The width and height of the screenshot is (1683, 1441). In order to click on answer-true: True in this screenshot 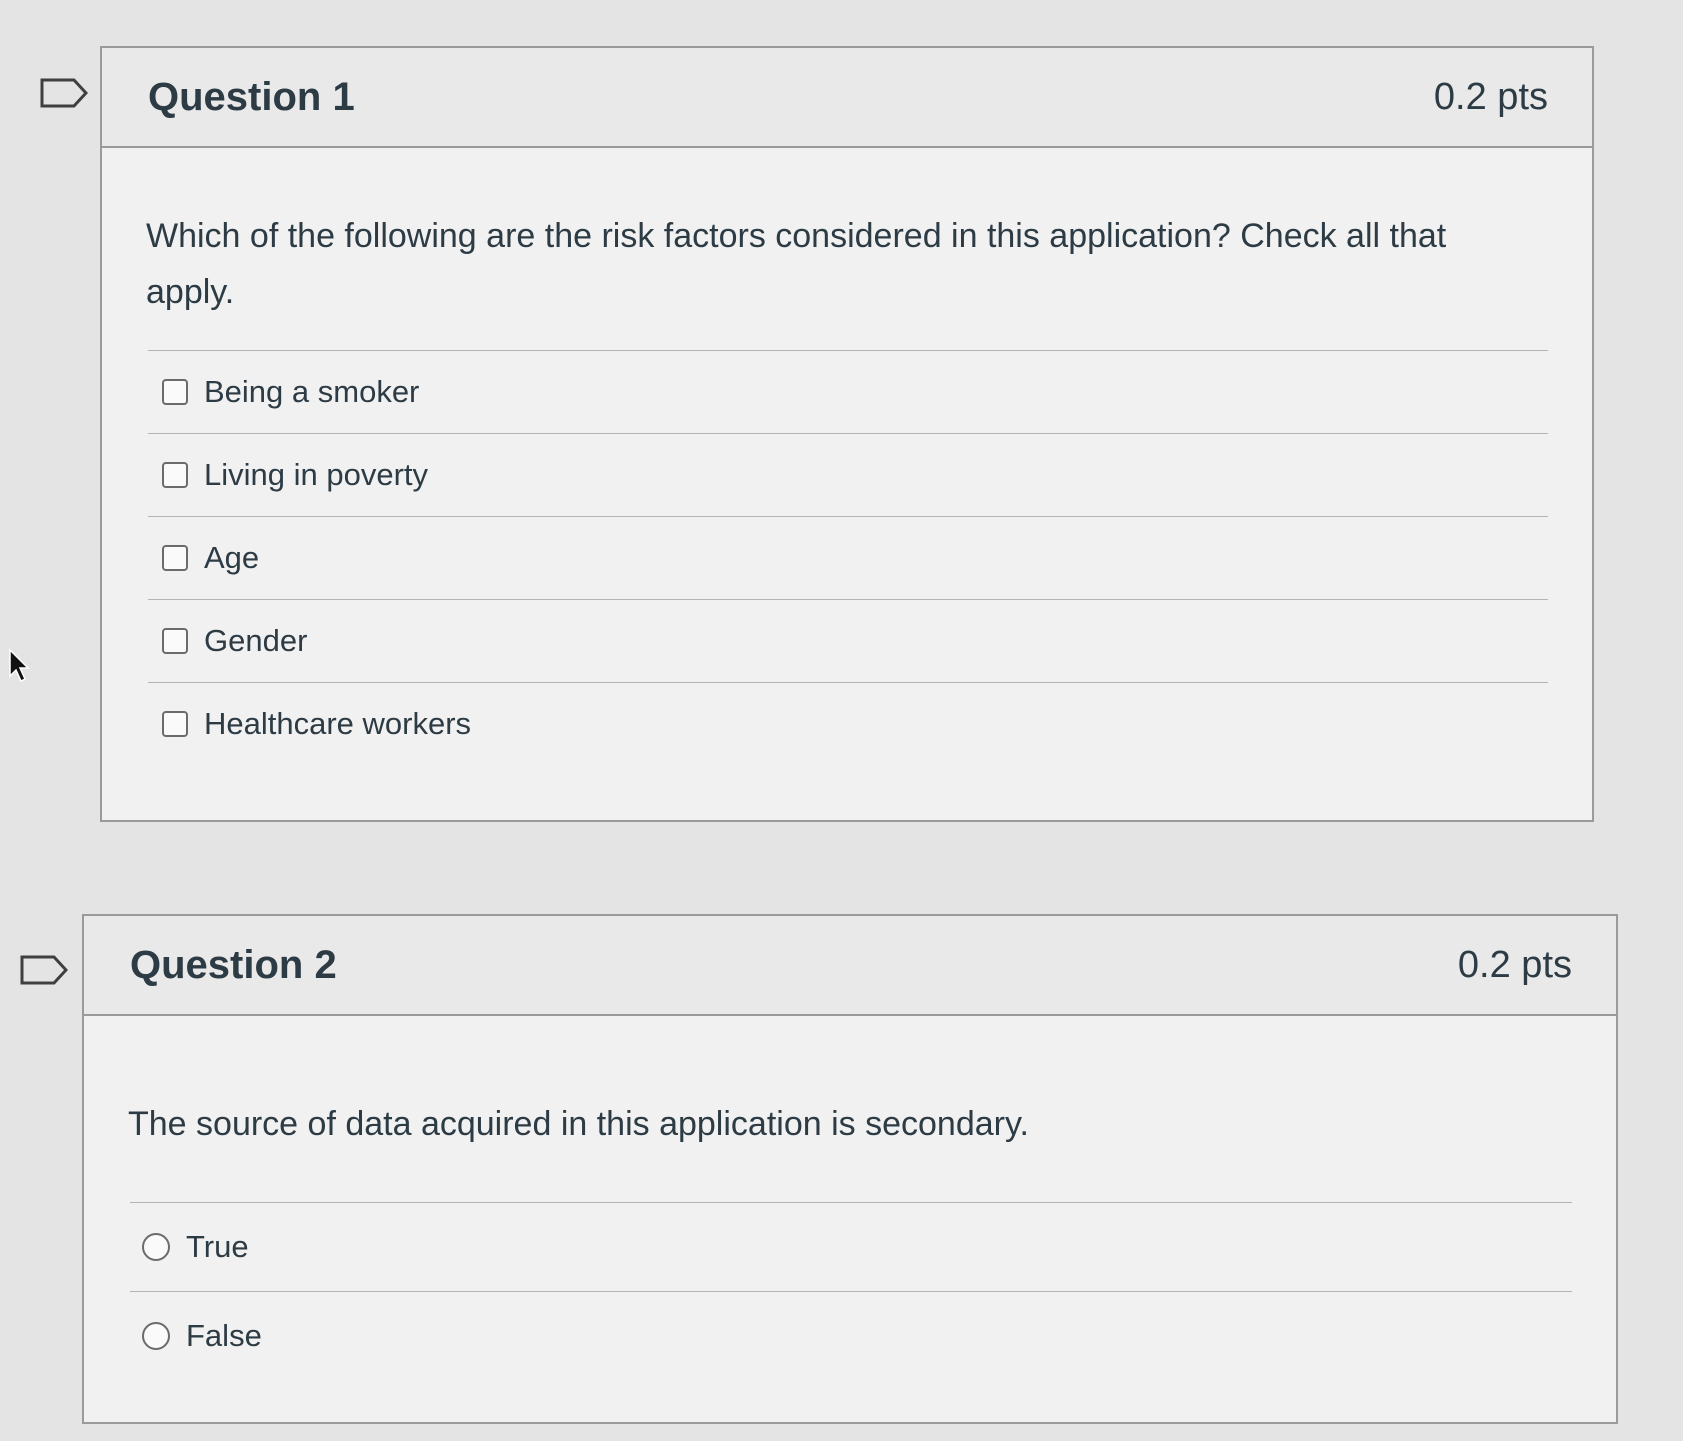, I will do `click(851, 1246)`.